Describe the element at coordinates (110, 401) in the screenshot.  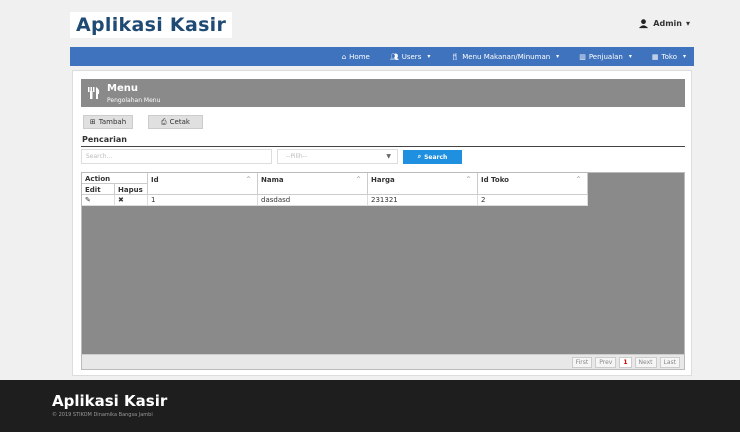
I see `footer-brand: Aplikasi Kasir` at that location.